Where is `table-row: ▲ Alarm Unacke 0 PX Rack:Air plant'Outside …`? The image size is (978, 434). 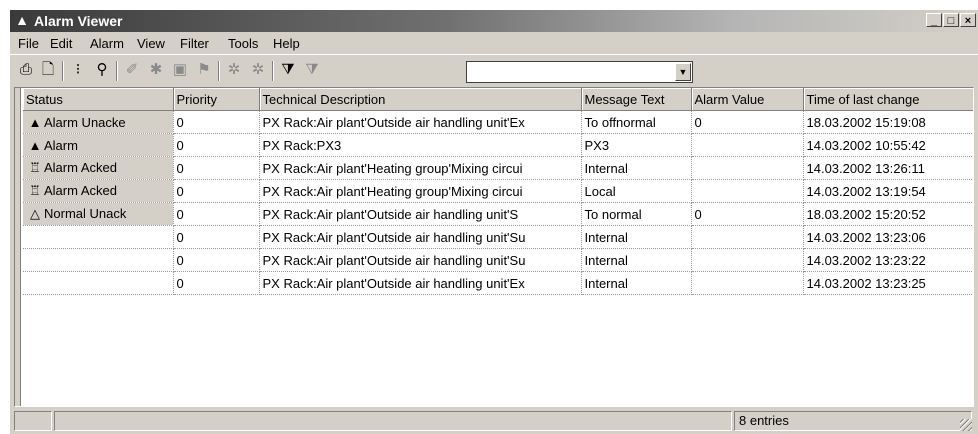 table-row: ▲ Alarm Unacke 0 PX Rack:Air plant'Outside … is located at coordinates (498, 122).